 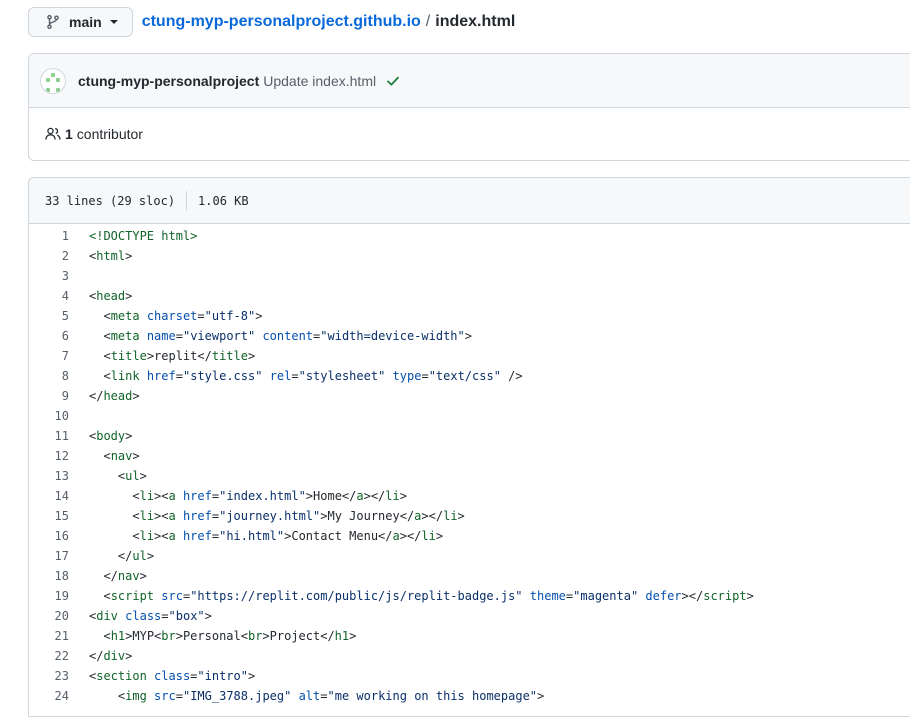 I want to click on chevron-down-icon, so click(x=113, y=22).